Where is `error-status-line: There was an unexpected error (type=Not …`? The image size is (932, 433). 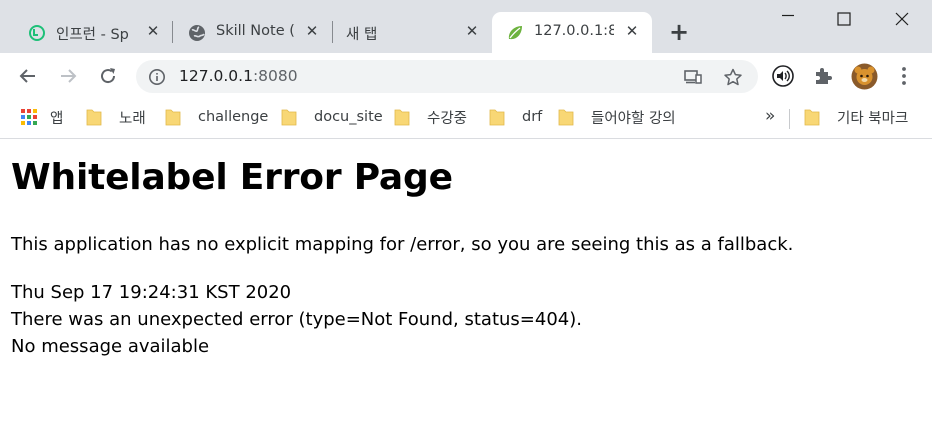
error-status-line: There was an unexpected error (type=Not … is located at coordinates (296, 319).